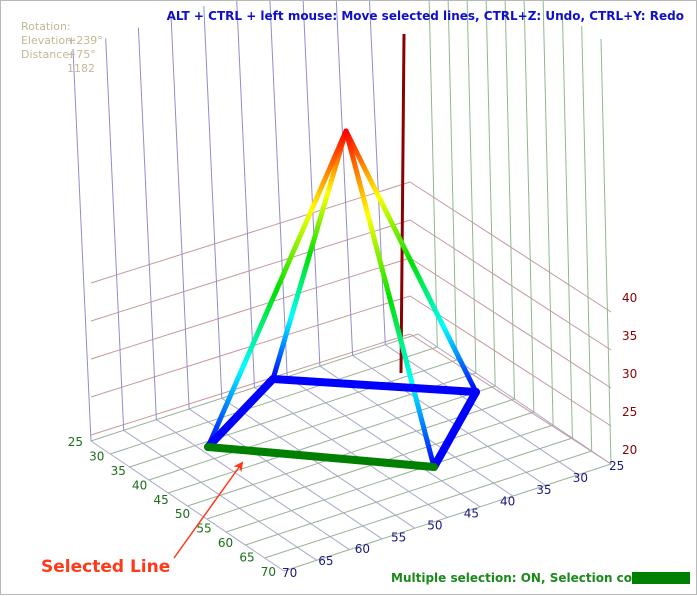 This screenshot has height=596, width=697. Describe the element at coordinates (471, 514) in the screenshot. I see `bottom-tick-label: 45` at that location.